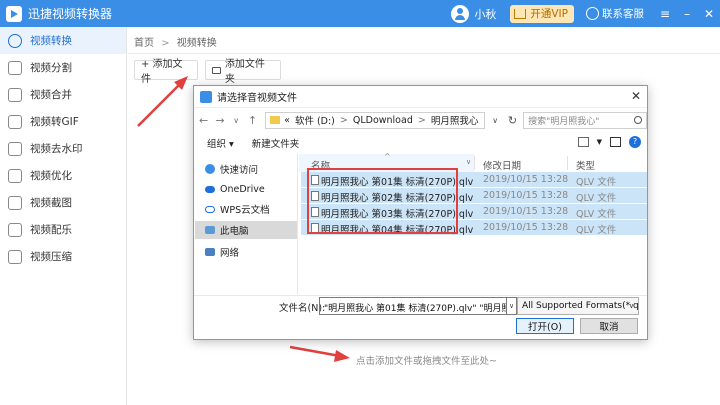  I want to click on file-type: QLV 文件, so click(596, 182).